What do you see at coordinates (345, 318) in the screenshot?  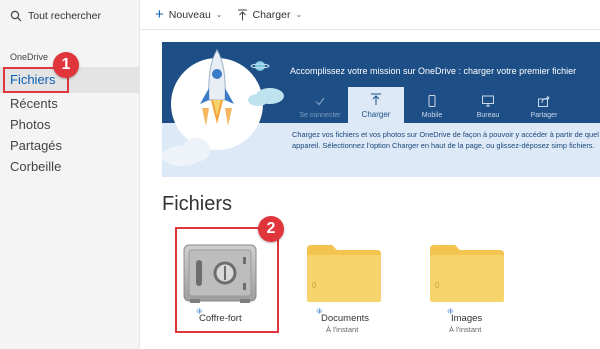 I see `file-name: Documents` at bounding box center [345, 318].